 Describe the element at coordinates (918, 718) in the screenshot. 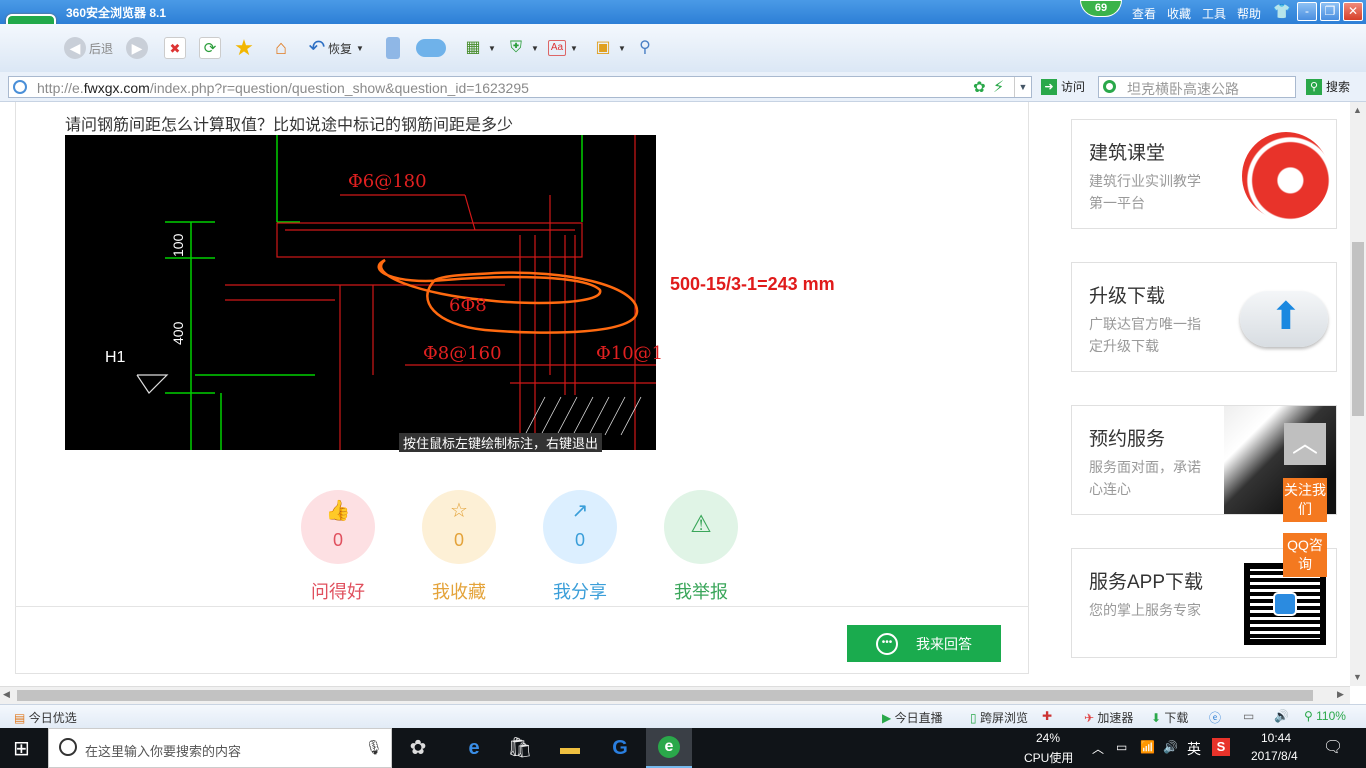

I see `live-label: 今日直播` at that location.